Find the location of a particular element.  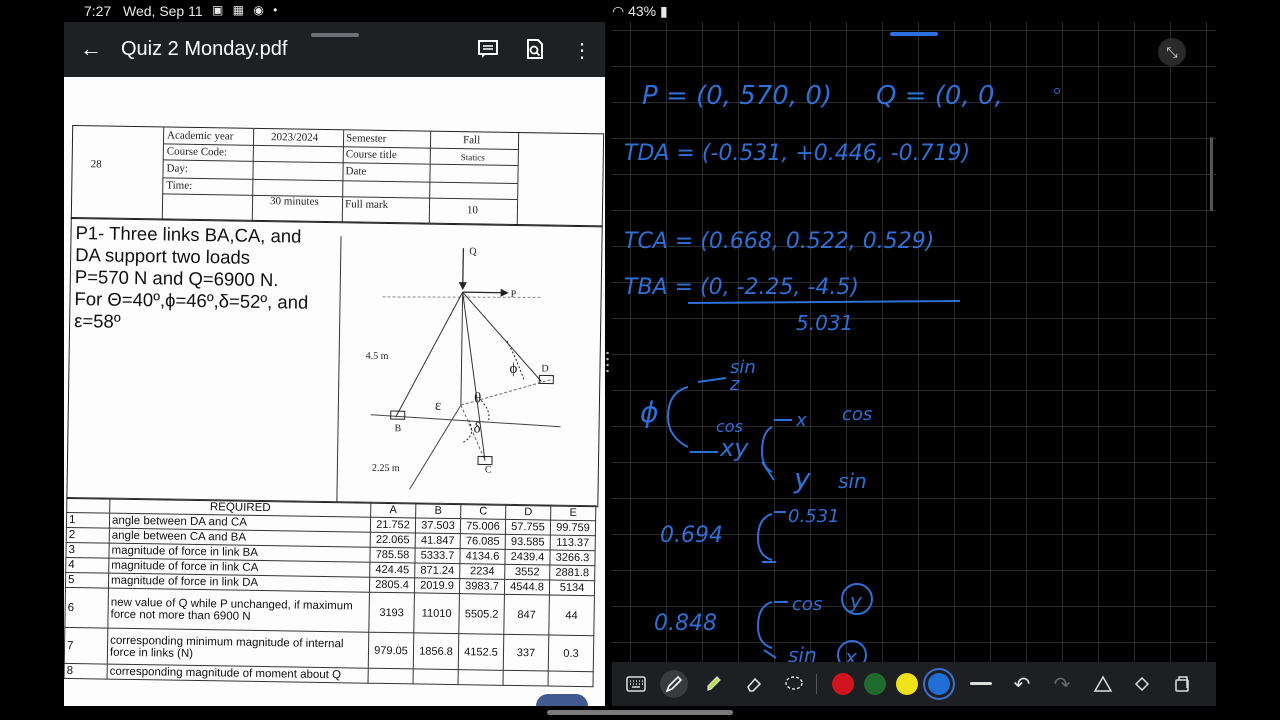

note-0-848: 0.848 is located at coordinates (685, 623).